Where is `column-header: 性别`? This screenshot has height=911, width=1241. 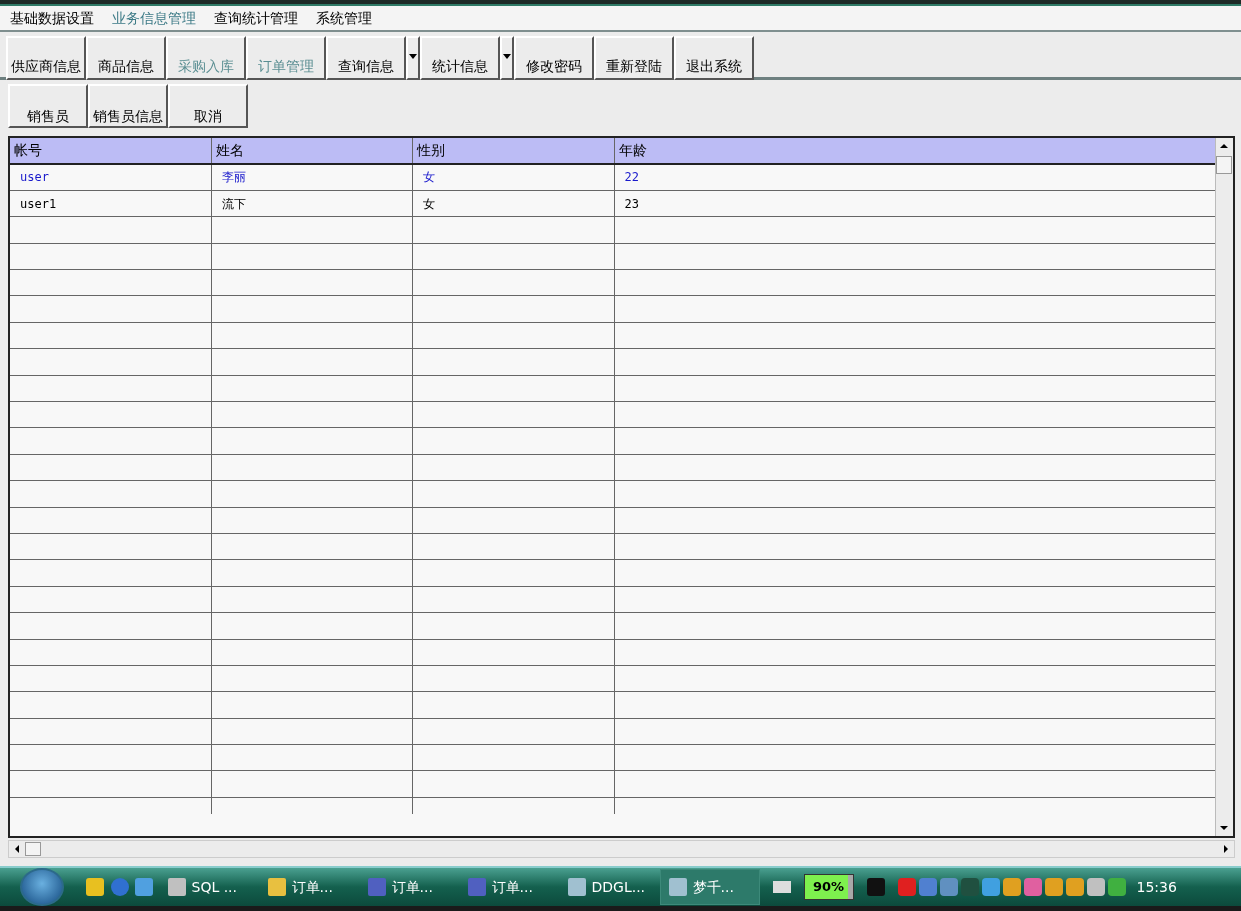 column-header: 性别 is located at coordinates (513, 151).